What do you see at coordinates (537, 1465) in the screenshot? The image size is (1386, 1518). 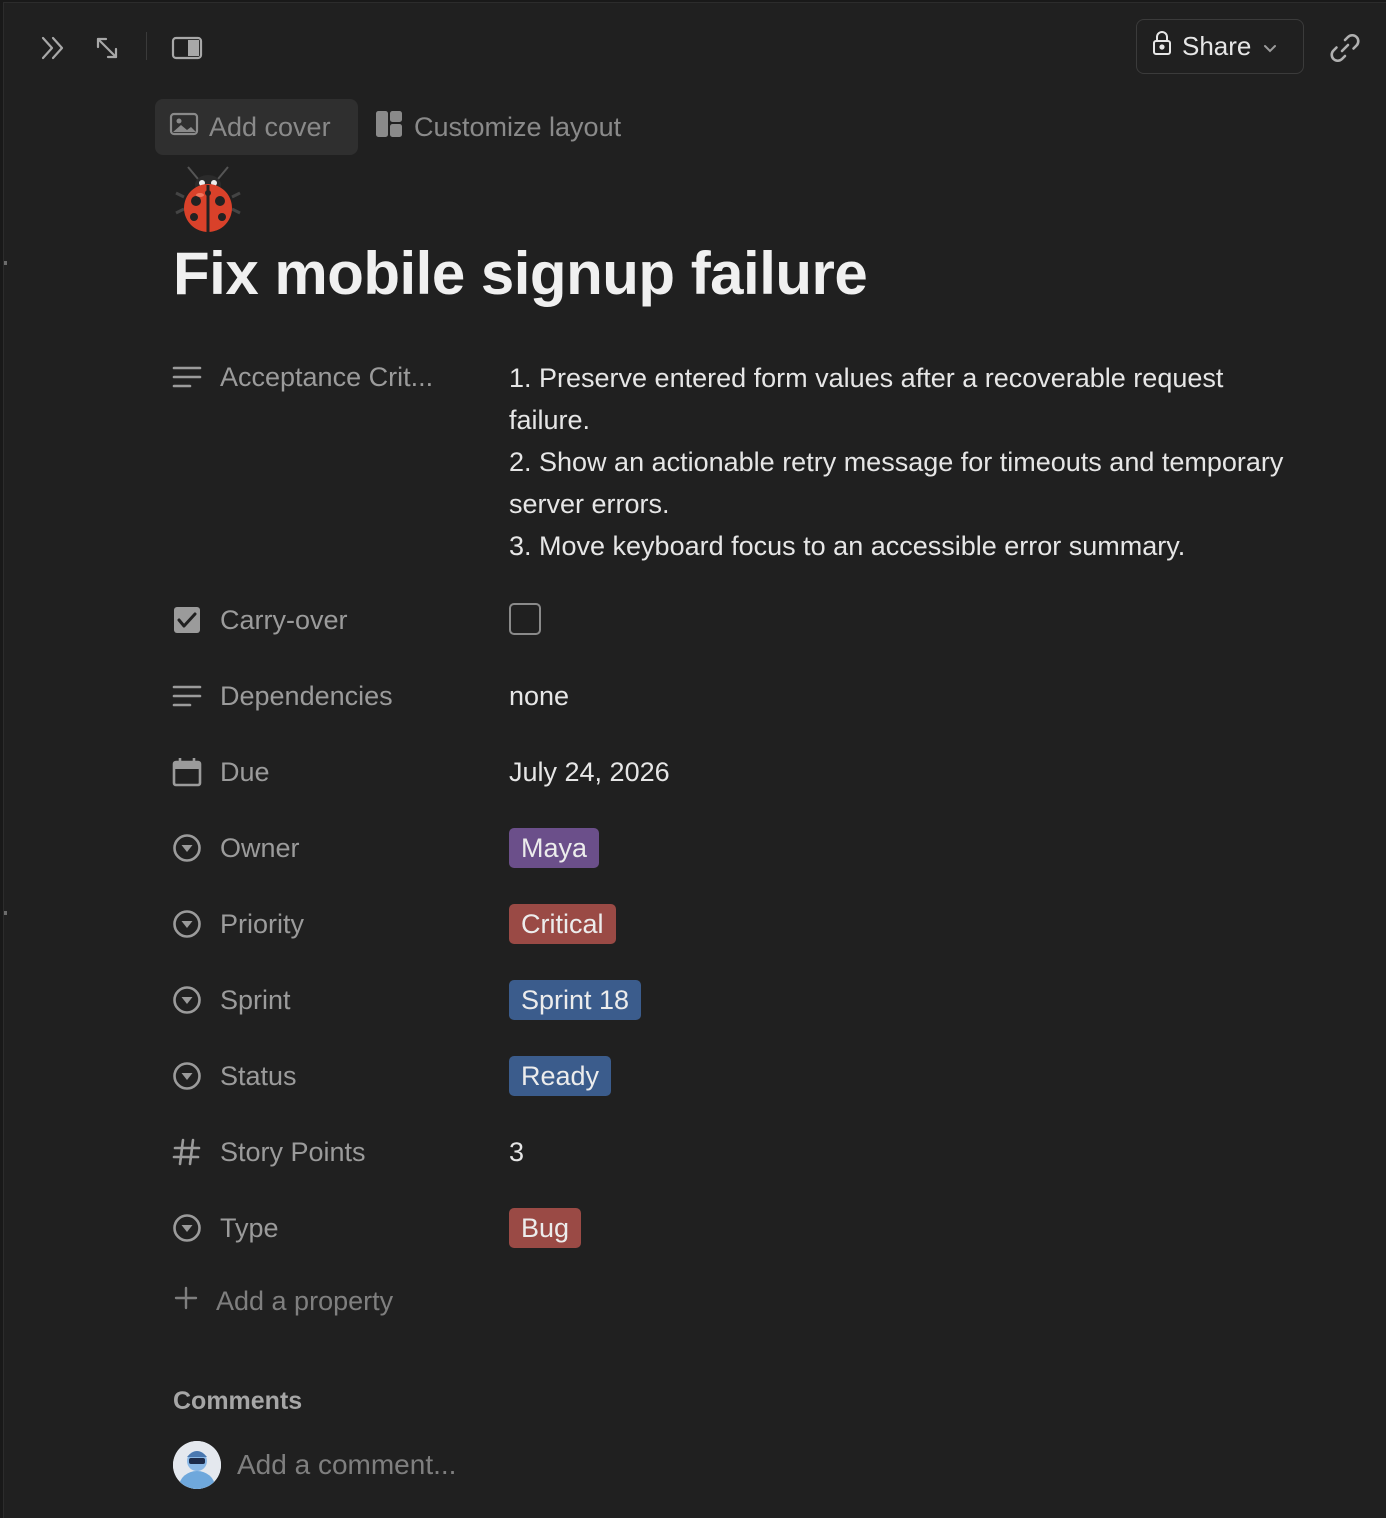 I see `comment-input` at bounding box center [537, 1465].